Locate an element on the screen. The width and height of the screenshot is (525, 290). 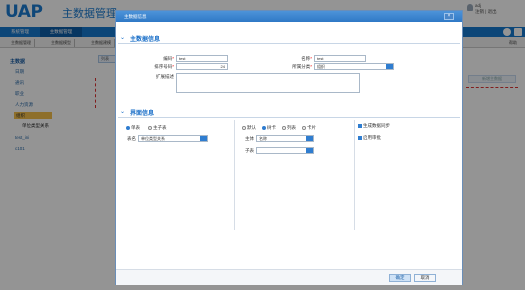
main-value: 名称 is located at coordinates (263, 138).